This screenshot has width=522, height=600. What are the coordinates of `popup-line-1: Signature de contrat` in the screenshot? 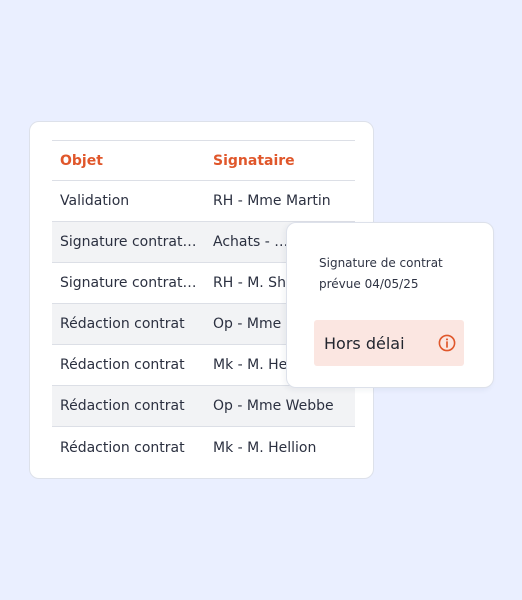 It's located at (381, 263).